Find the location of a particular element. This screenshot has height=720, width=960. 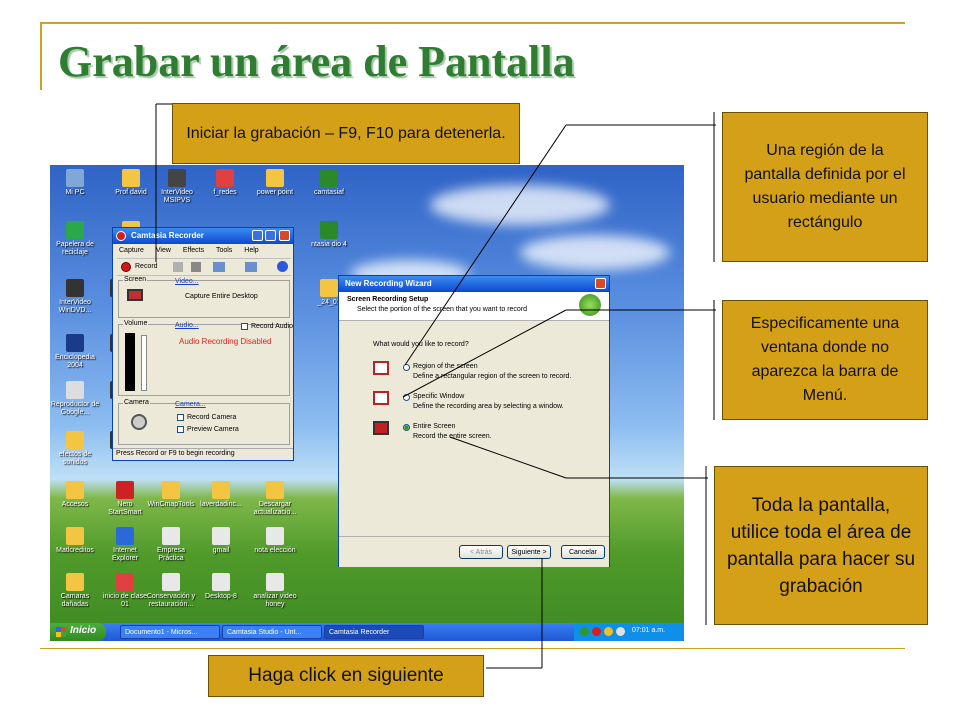

callout-click-next-text: Haga click en siguiente is located at coordinates (346, 675).